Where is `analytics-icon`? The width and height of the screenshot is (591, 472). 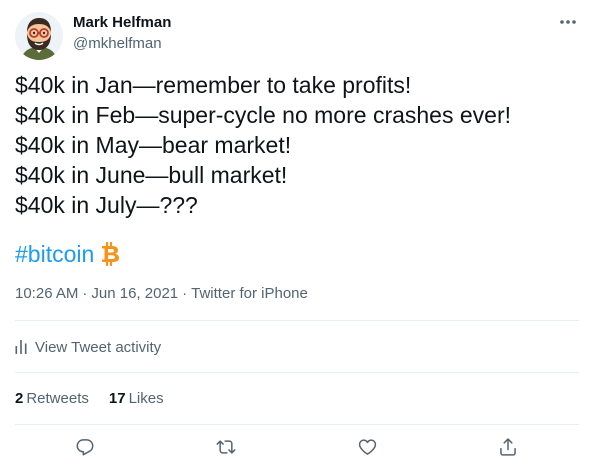
analytics-icon is located at coordinates (21, 347).